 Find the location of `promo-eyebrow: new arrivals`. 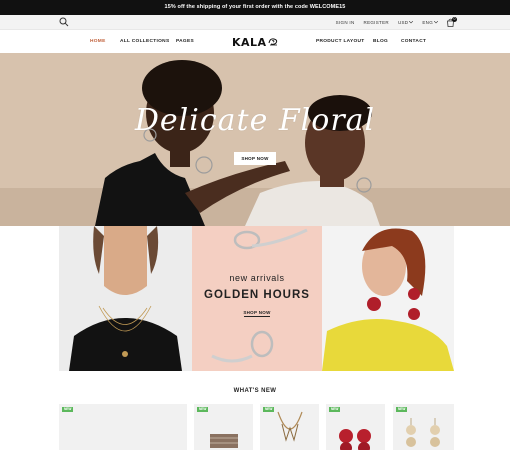

promo-eyebrow: new arrivals is located at coordinates (257, 278).